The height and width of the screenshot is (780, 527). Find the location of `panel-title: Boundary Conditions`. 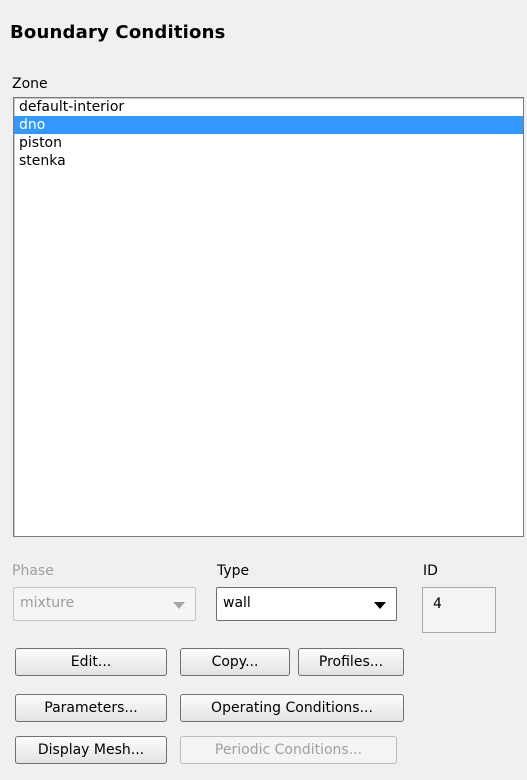

panel-title: Boundary Conditions is located at coordinates (118, 32).